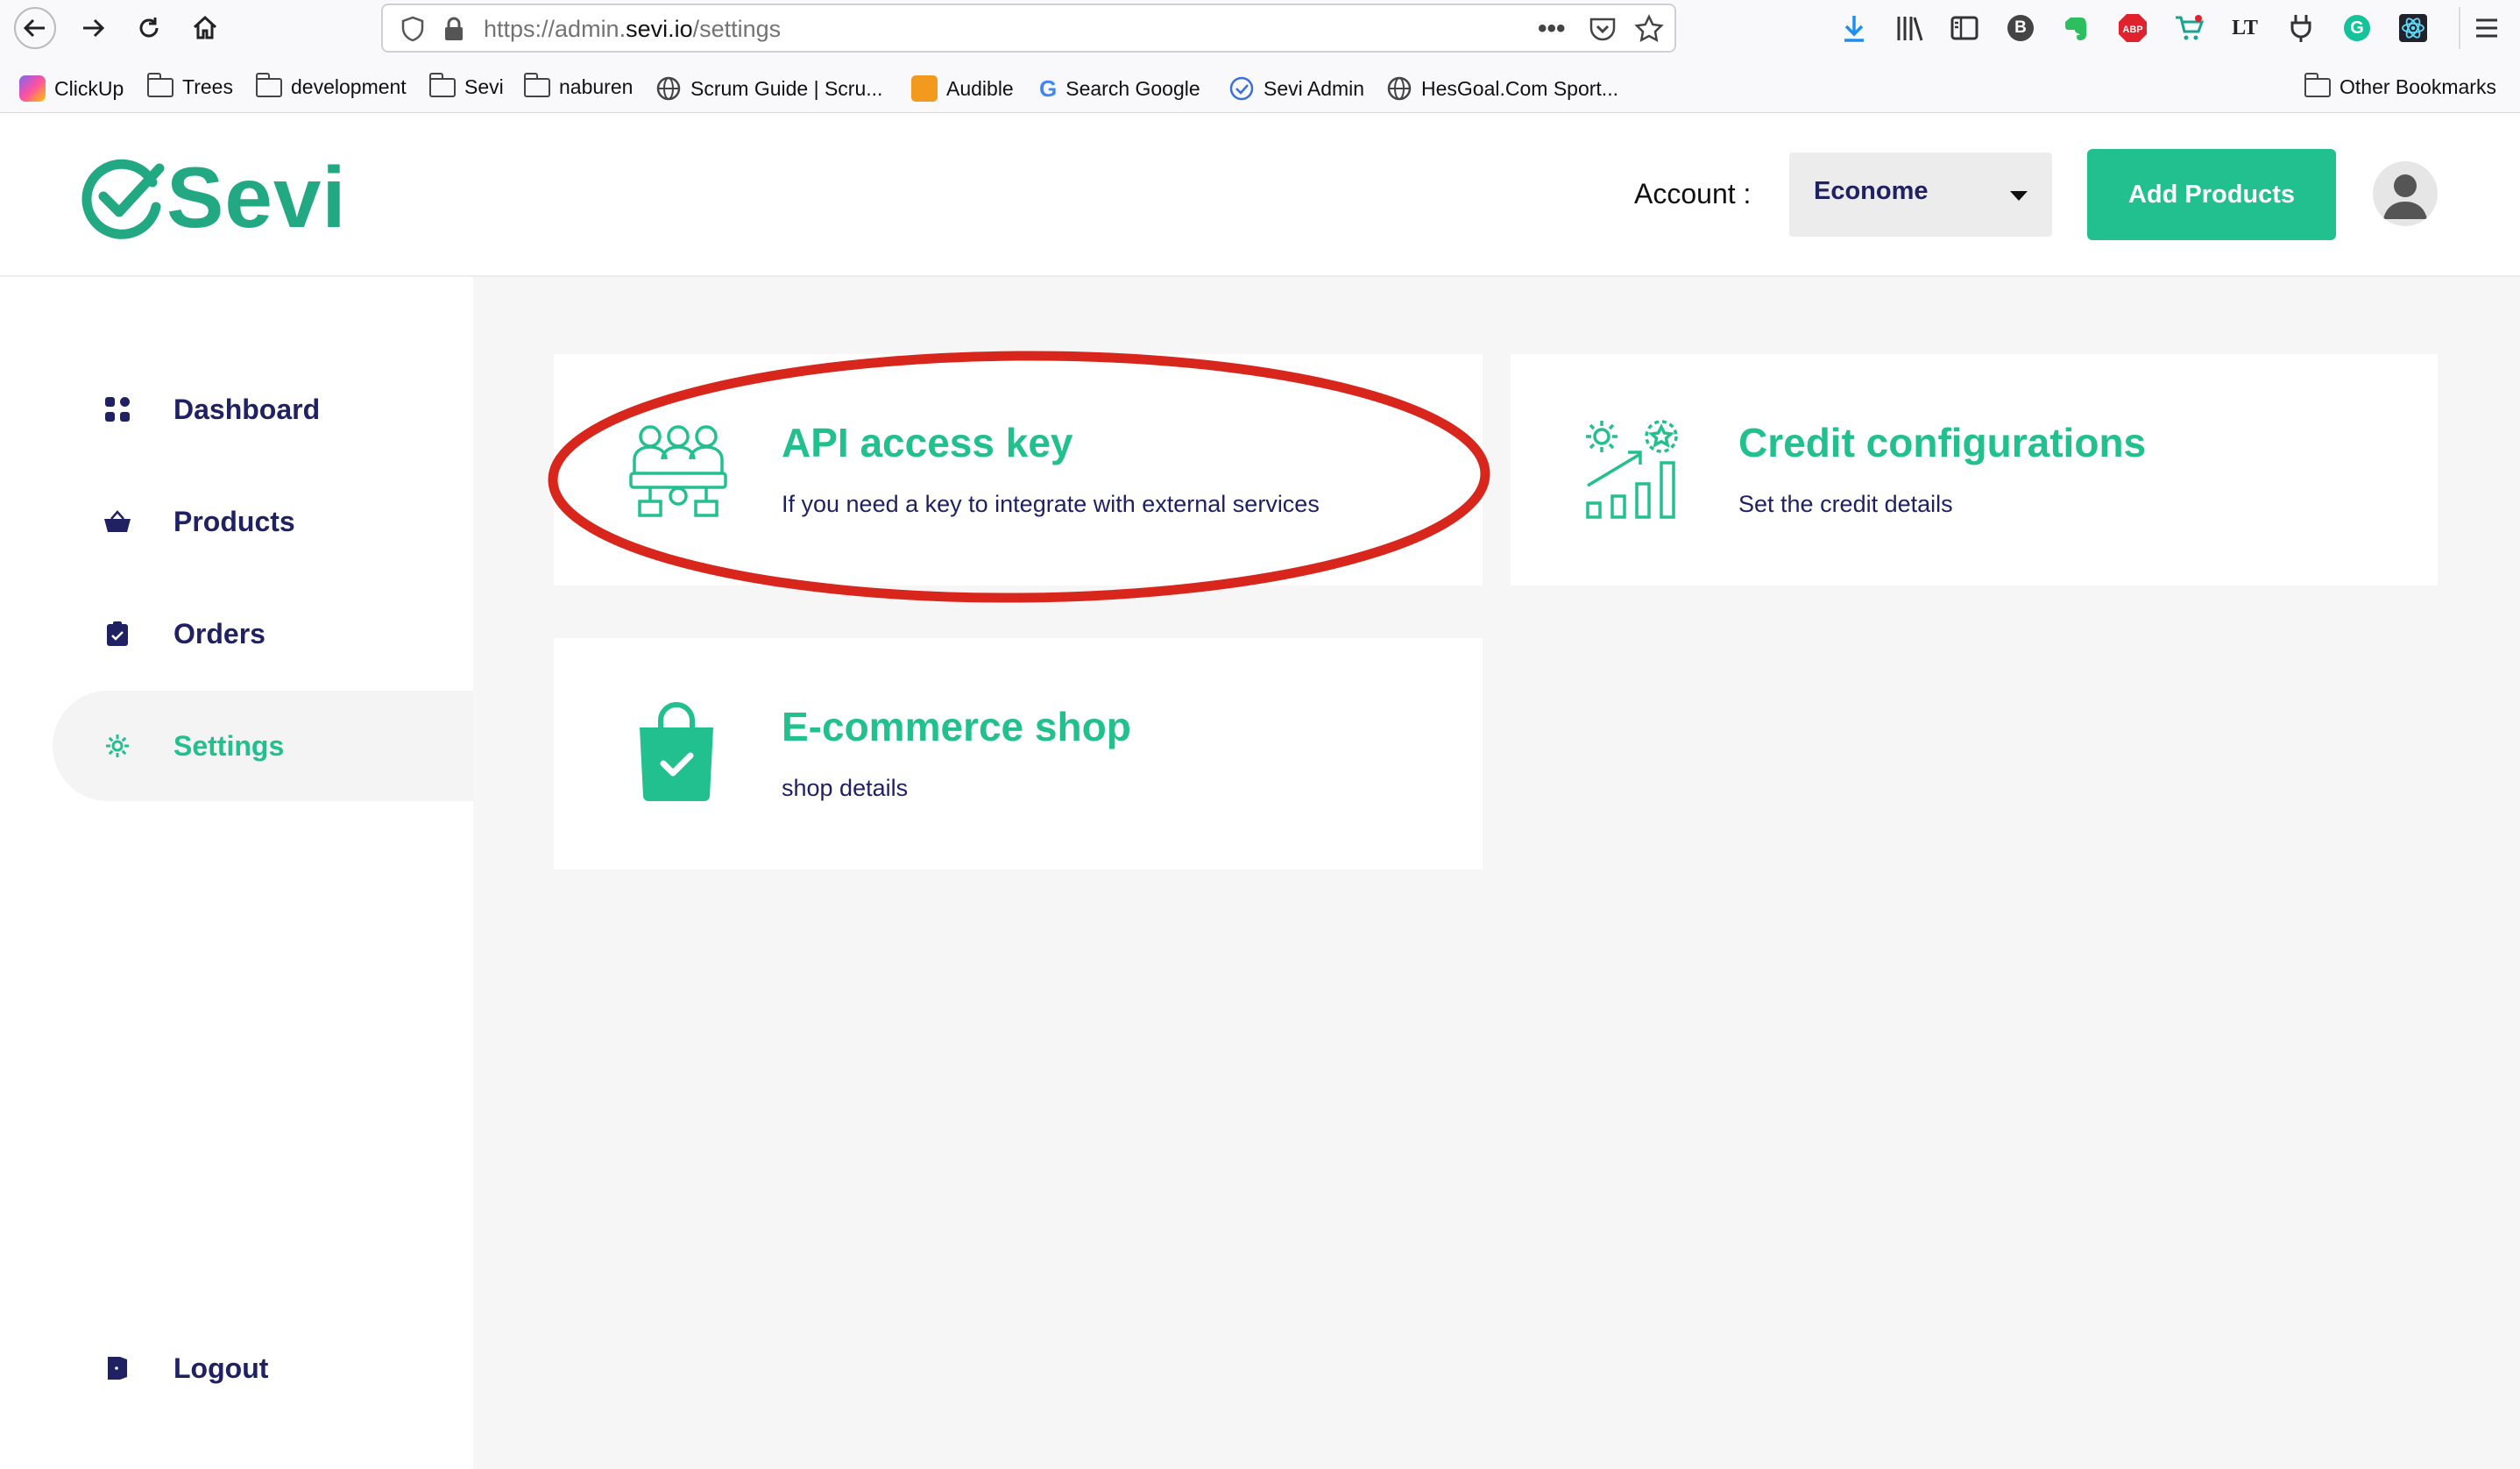  What do you see at coordinates (956, 726) in the screenshot?
I see `card-title: E-commerce shop` at bounding box center [956, 726].